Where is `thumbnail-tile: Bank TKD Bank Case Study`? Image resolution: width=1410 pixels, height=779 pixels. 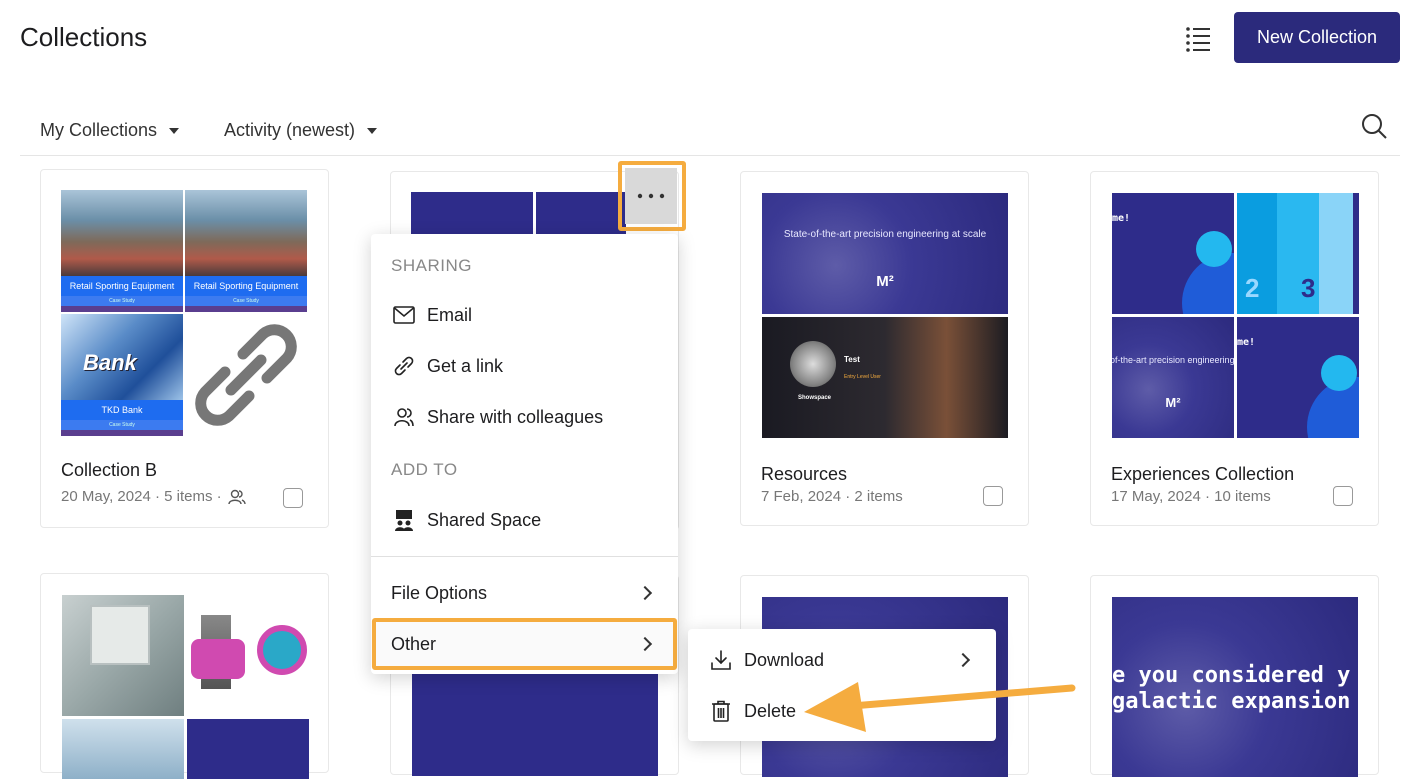 thumbnail-tile: Bank TKD Bank Case Study is located at coordinates (122, 375).